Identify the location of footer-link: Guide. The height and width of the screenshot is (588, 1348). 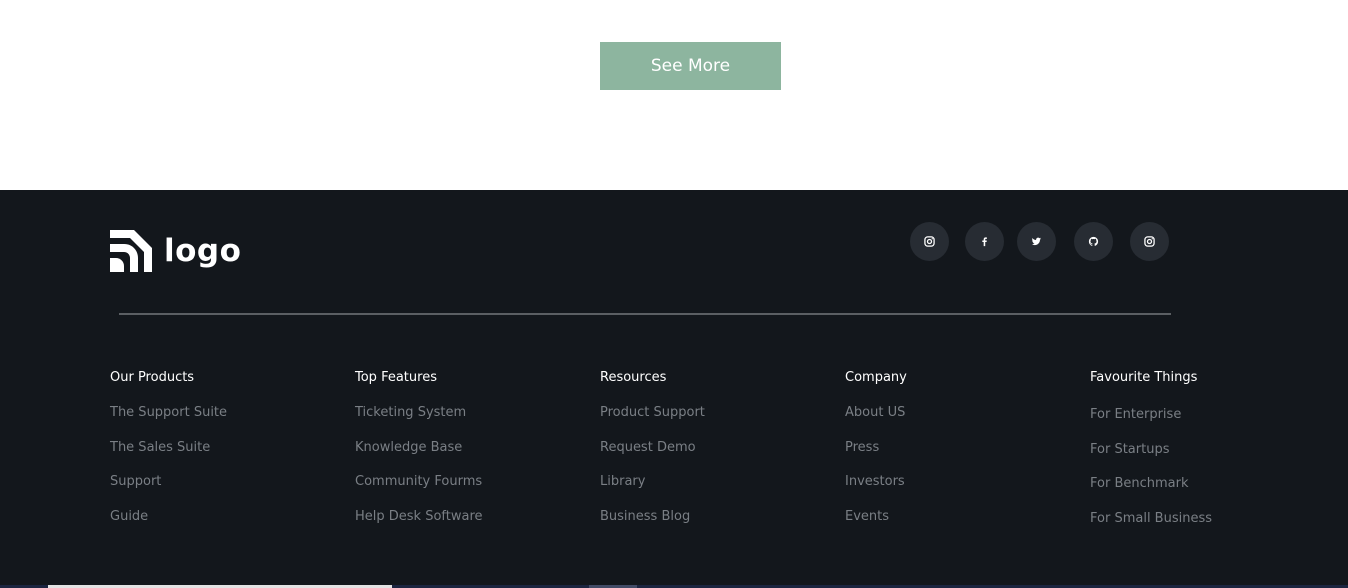
(225, 525).